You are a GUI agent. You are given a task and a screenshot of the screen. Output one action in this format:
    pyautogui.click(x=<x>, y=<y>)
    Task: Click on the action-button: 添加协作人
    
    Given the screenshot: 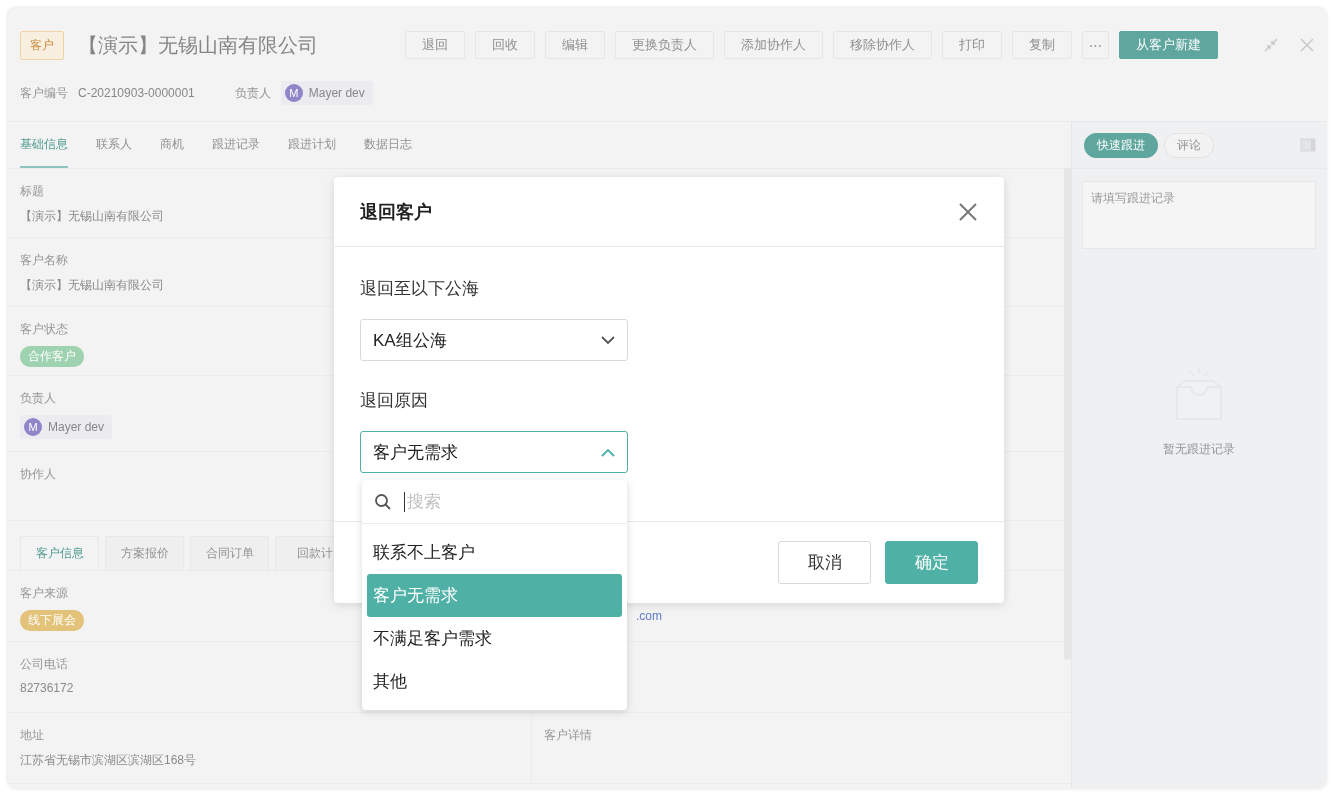 What is the action you would take?
    pyautogui.click(x=773, y=45)
    